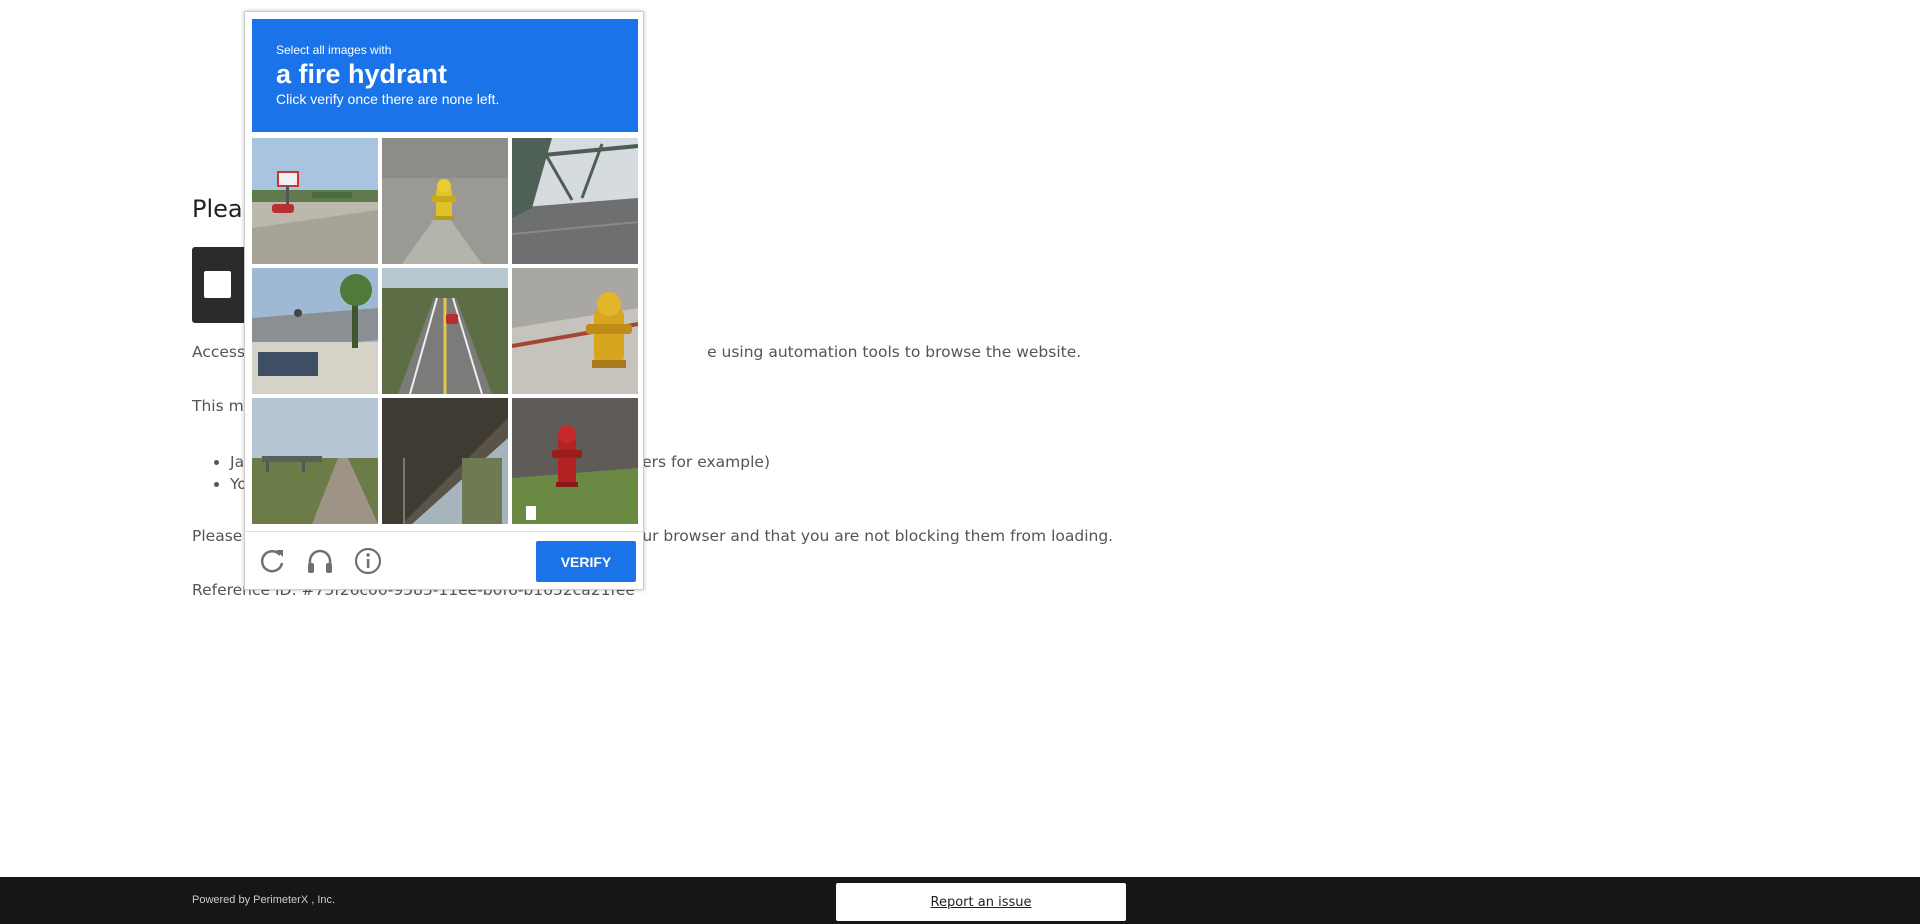 This screenshot has height=924, width=1920. Describe the element at coordinates (575, 461) in the screenshot. I see `captcha-tile-red-hydrant` at that location.